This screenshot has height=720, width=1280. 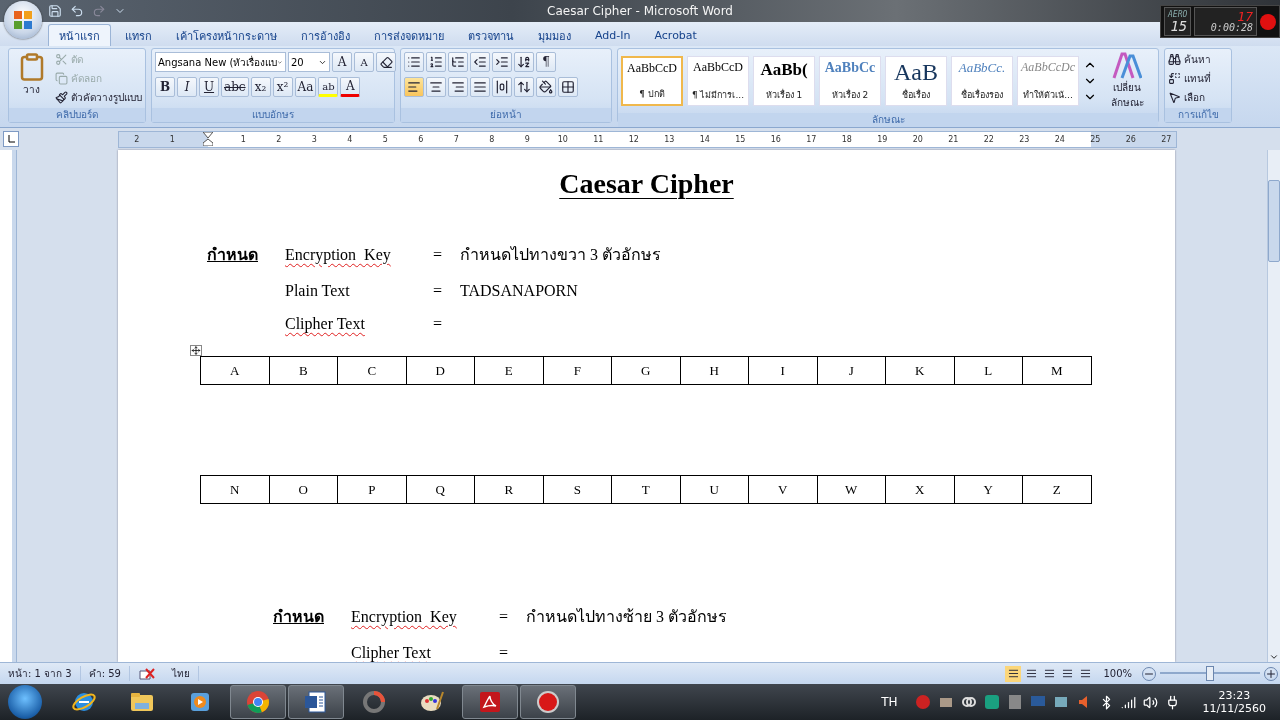 I want to click on ribbon-tab: เค้าโครงหน้ากระดาษ, so click(x=226, y=35).